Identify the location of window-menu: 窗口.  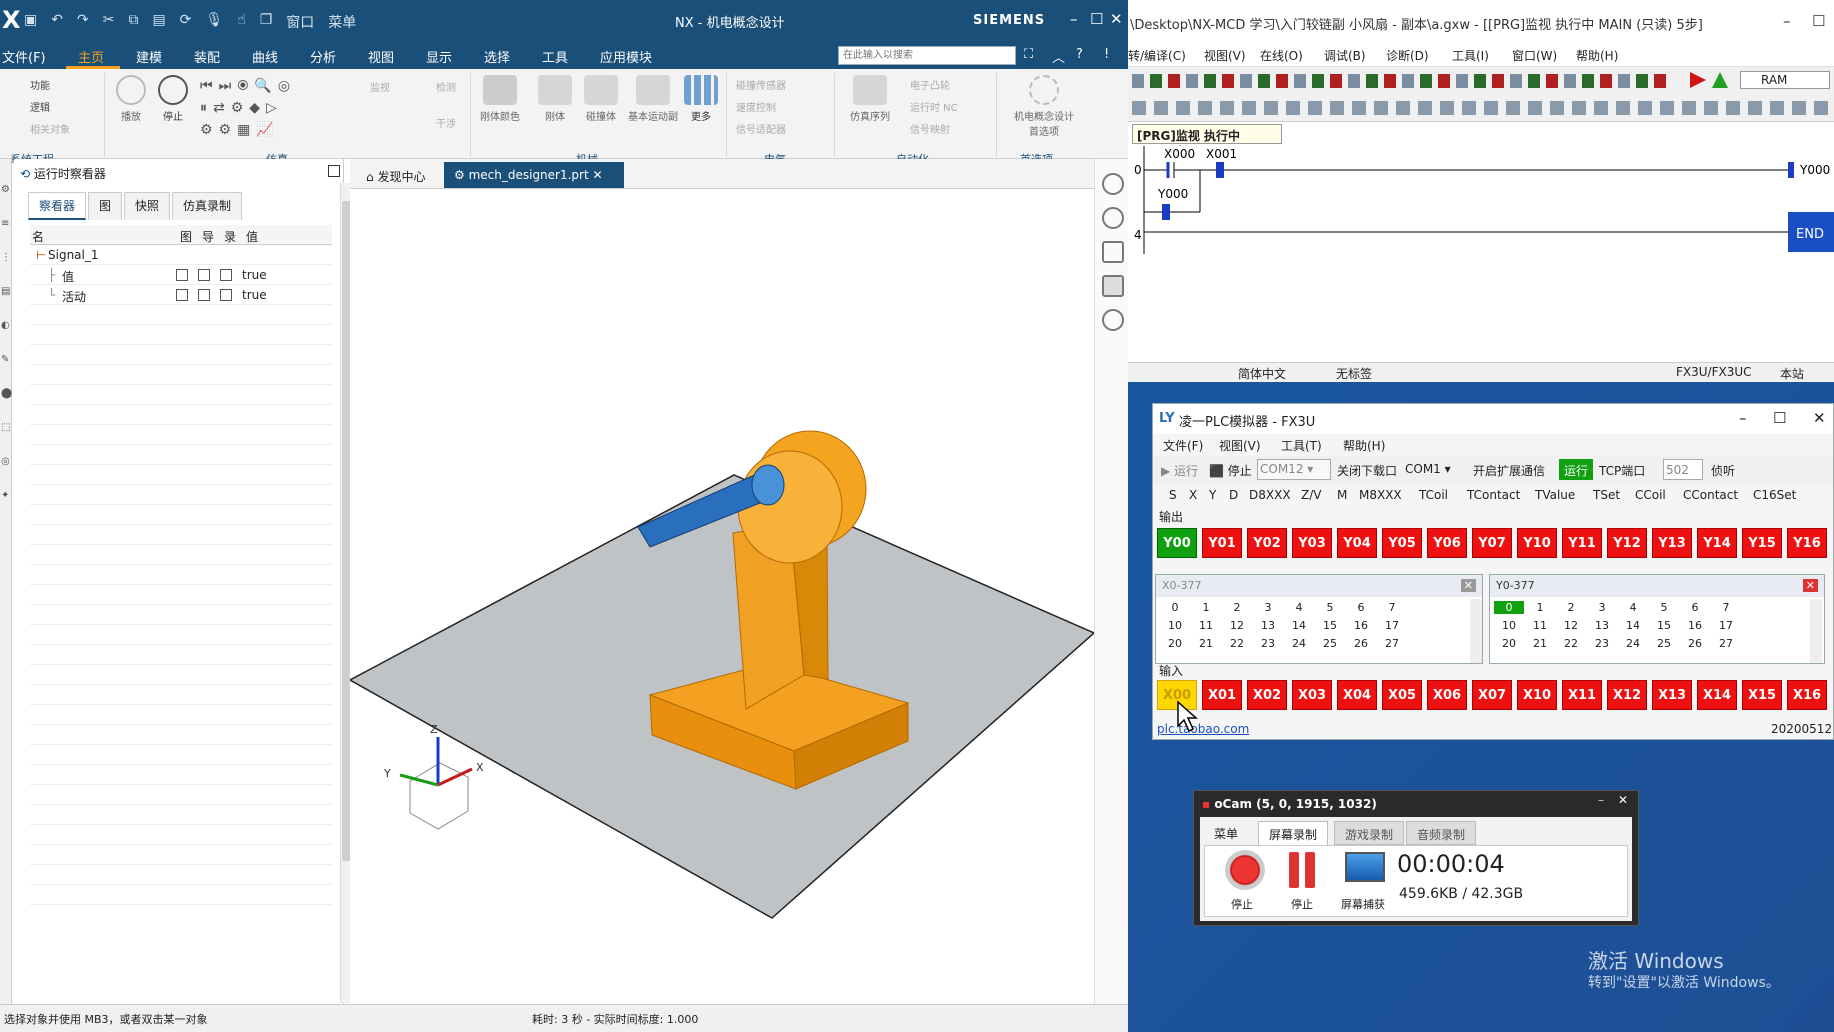
(300, 22).